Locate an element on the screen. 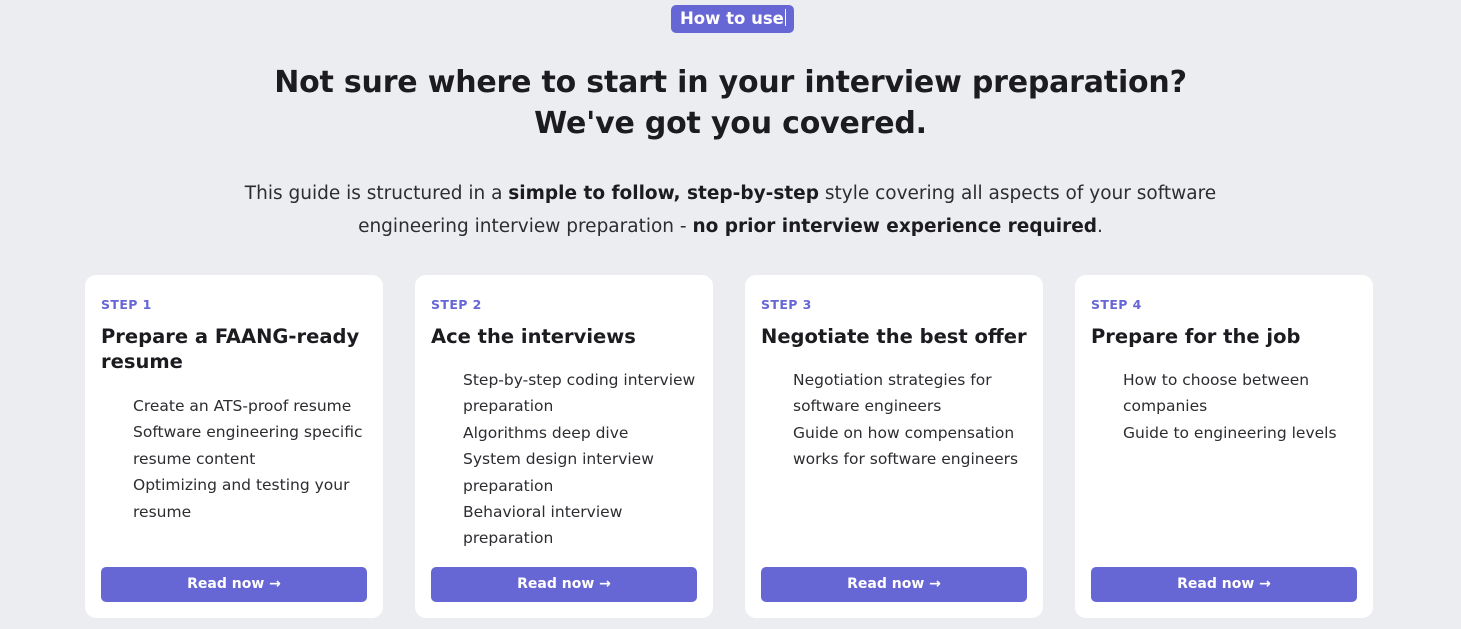 The image size is (1461, 629). how-to-use-badge: How to use is located at coordinates (732, 19).